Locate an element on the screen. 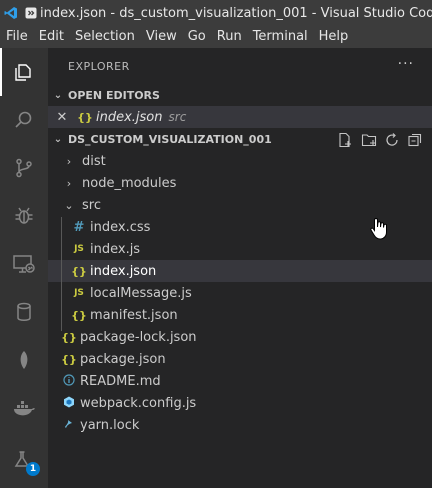 Image resolution: width=432 pixels, height=488 pixels. refresh-icon is located at coordinates (392, 140).